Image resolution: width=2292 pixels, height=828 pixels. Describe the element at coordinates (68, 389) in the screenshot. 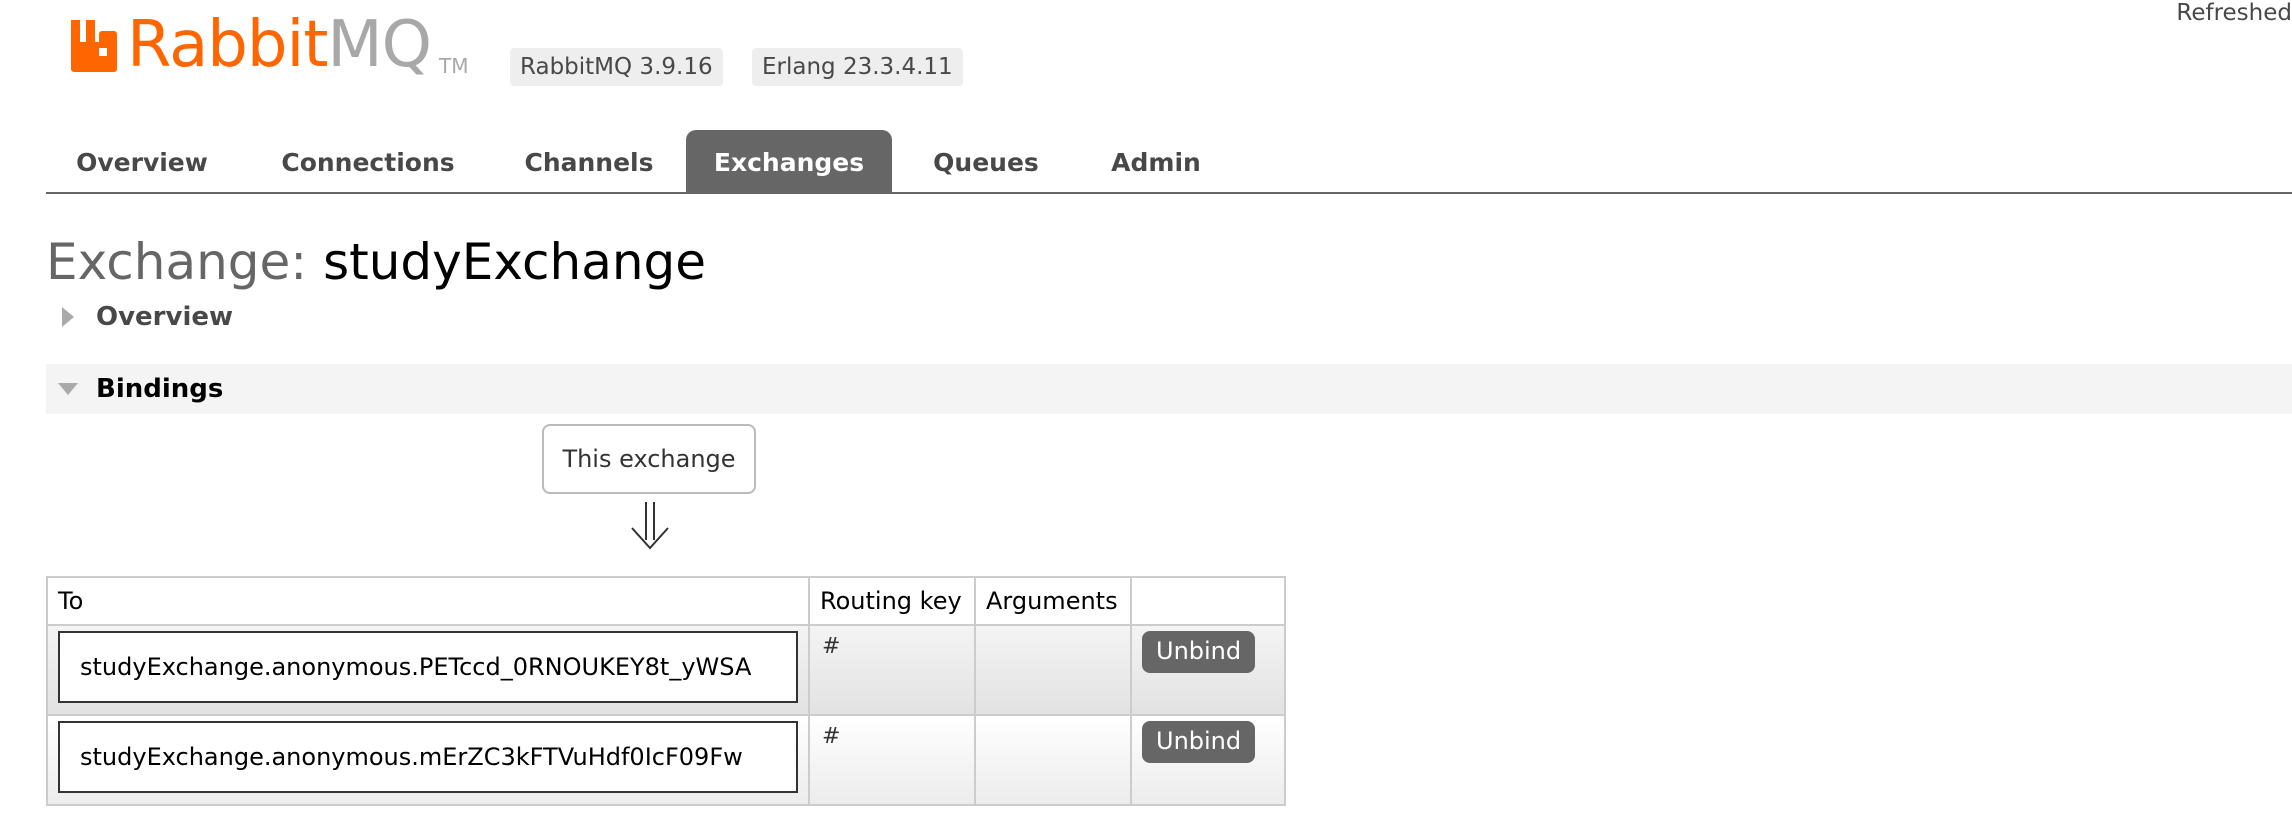

I see `triangle-down-icon` at that location.